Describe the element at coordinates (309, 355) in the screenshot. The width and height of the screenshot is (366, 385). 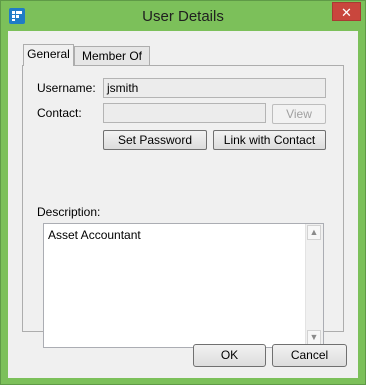
I see `cancel-button: Cancel` at that location.